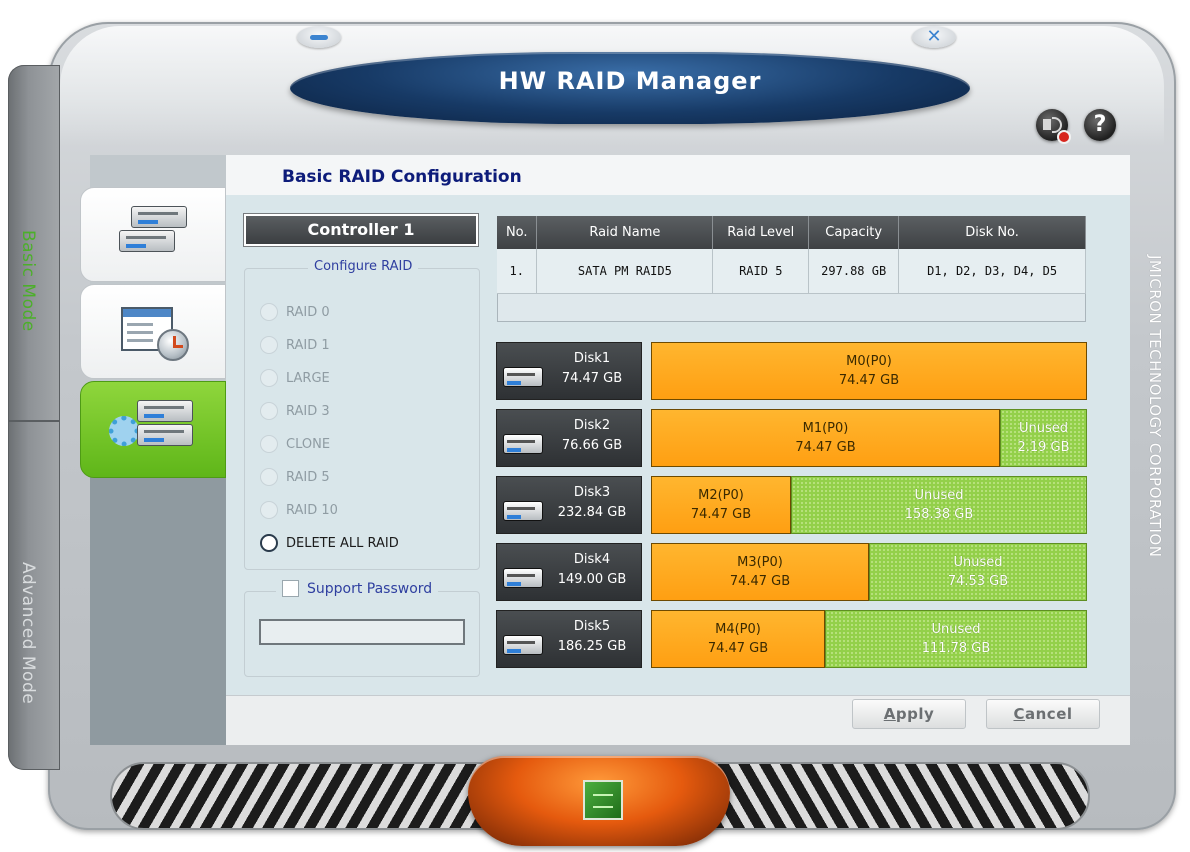  What do you see at coordinates (978, 581) in the screenshot?
I see `segment-size: 74.53 GB` at bounding box center [978, 581].